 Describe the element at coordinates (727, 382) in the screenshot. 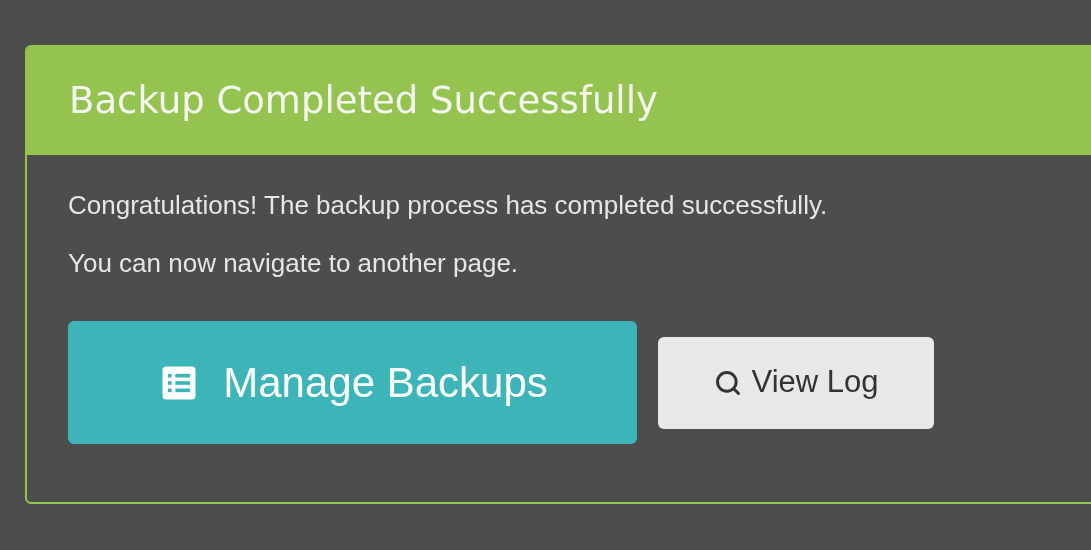

I see `search-icon` at that location.